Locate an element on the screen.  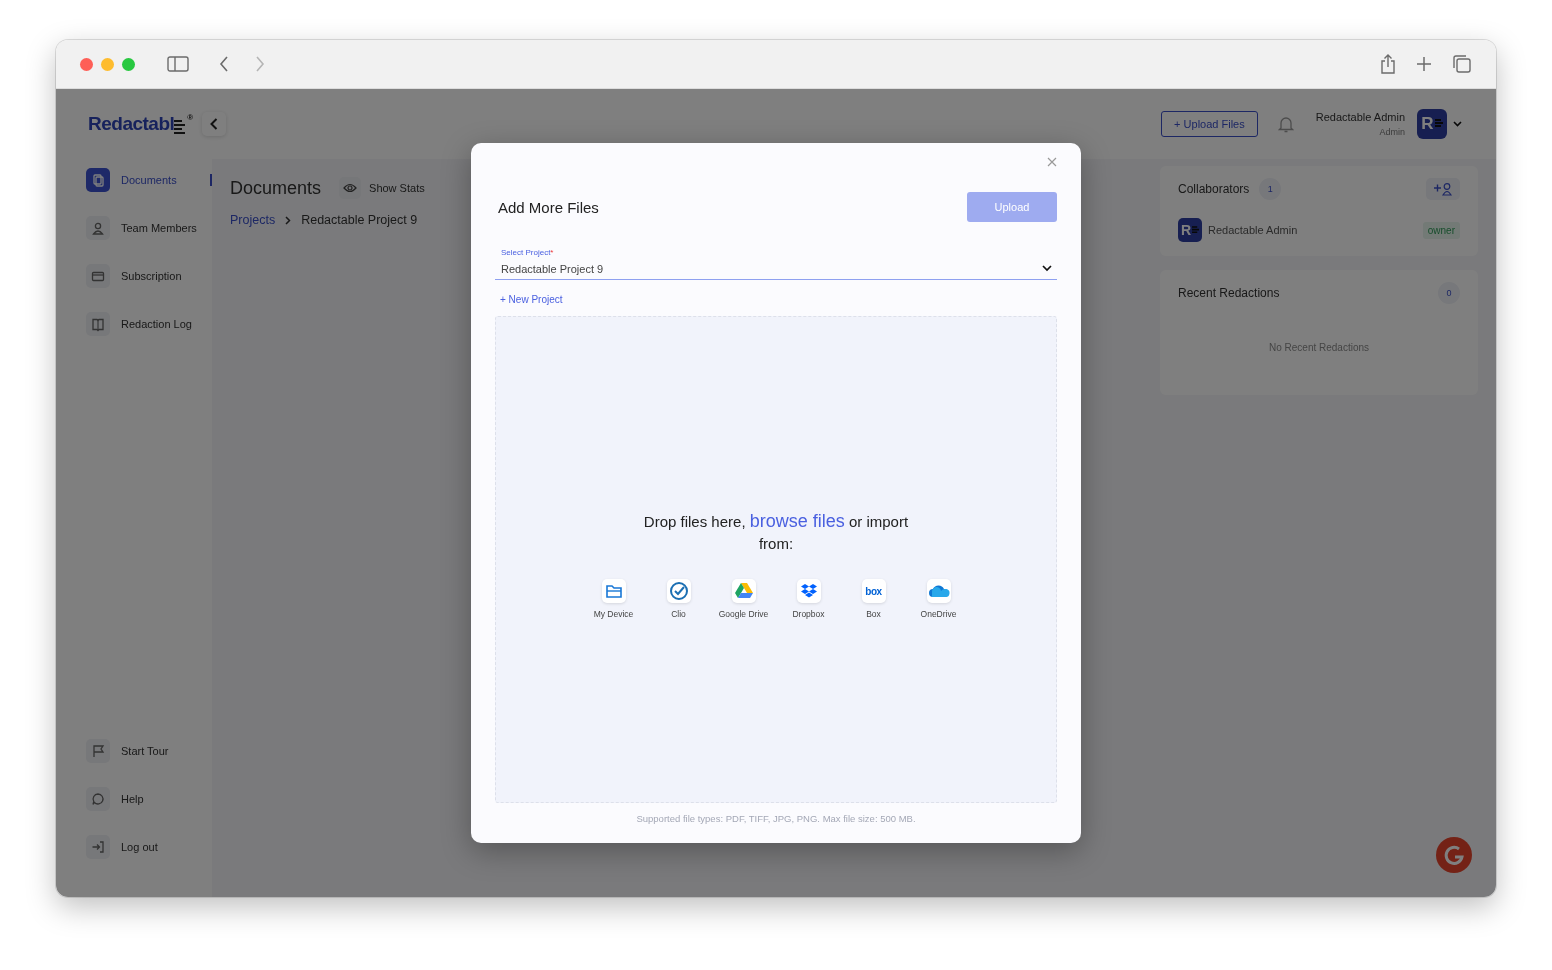
sidebar-item: Team Members is located at coordinates (149, 228).